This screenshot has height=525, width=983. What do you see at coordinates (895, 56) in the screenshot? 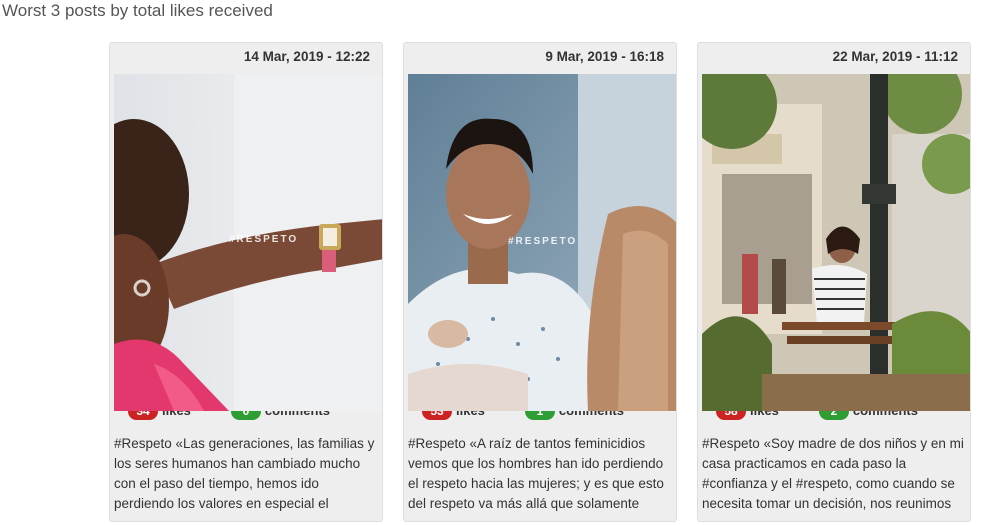
I see `post-date: 22 Mar, 2019 - 11:12` at bounding box center [895, 56].